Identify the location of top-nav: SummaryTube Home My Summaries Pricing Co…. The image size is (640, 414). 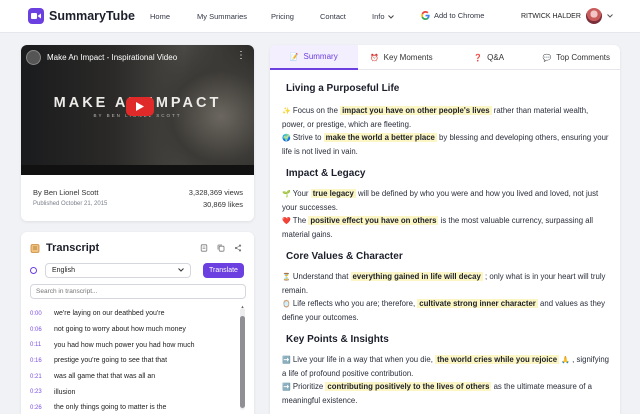
(320, 16).